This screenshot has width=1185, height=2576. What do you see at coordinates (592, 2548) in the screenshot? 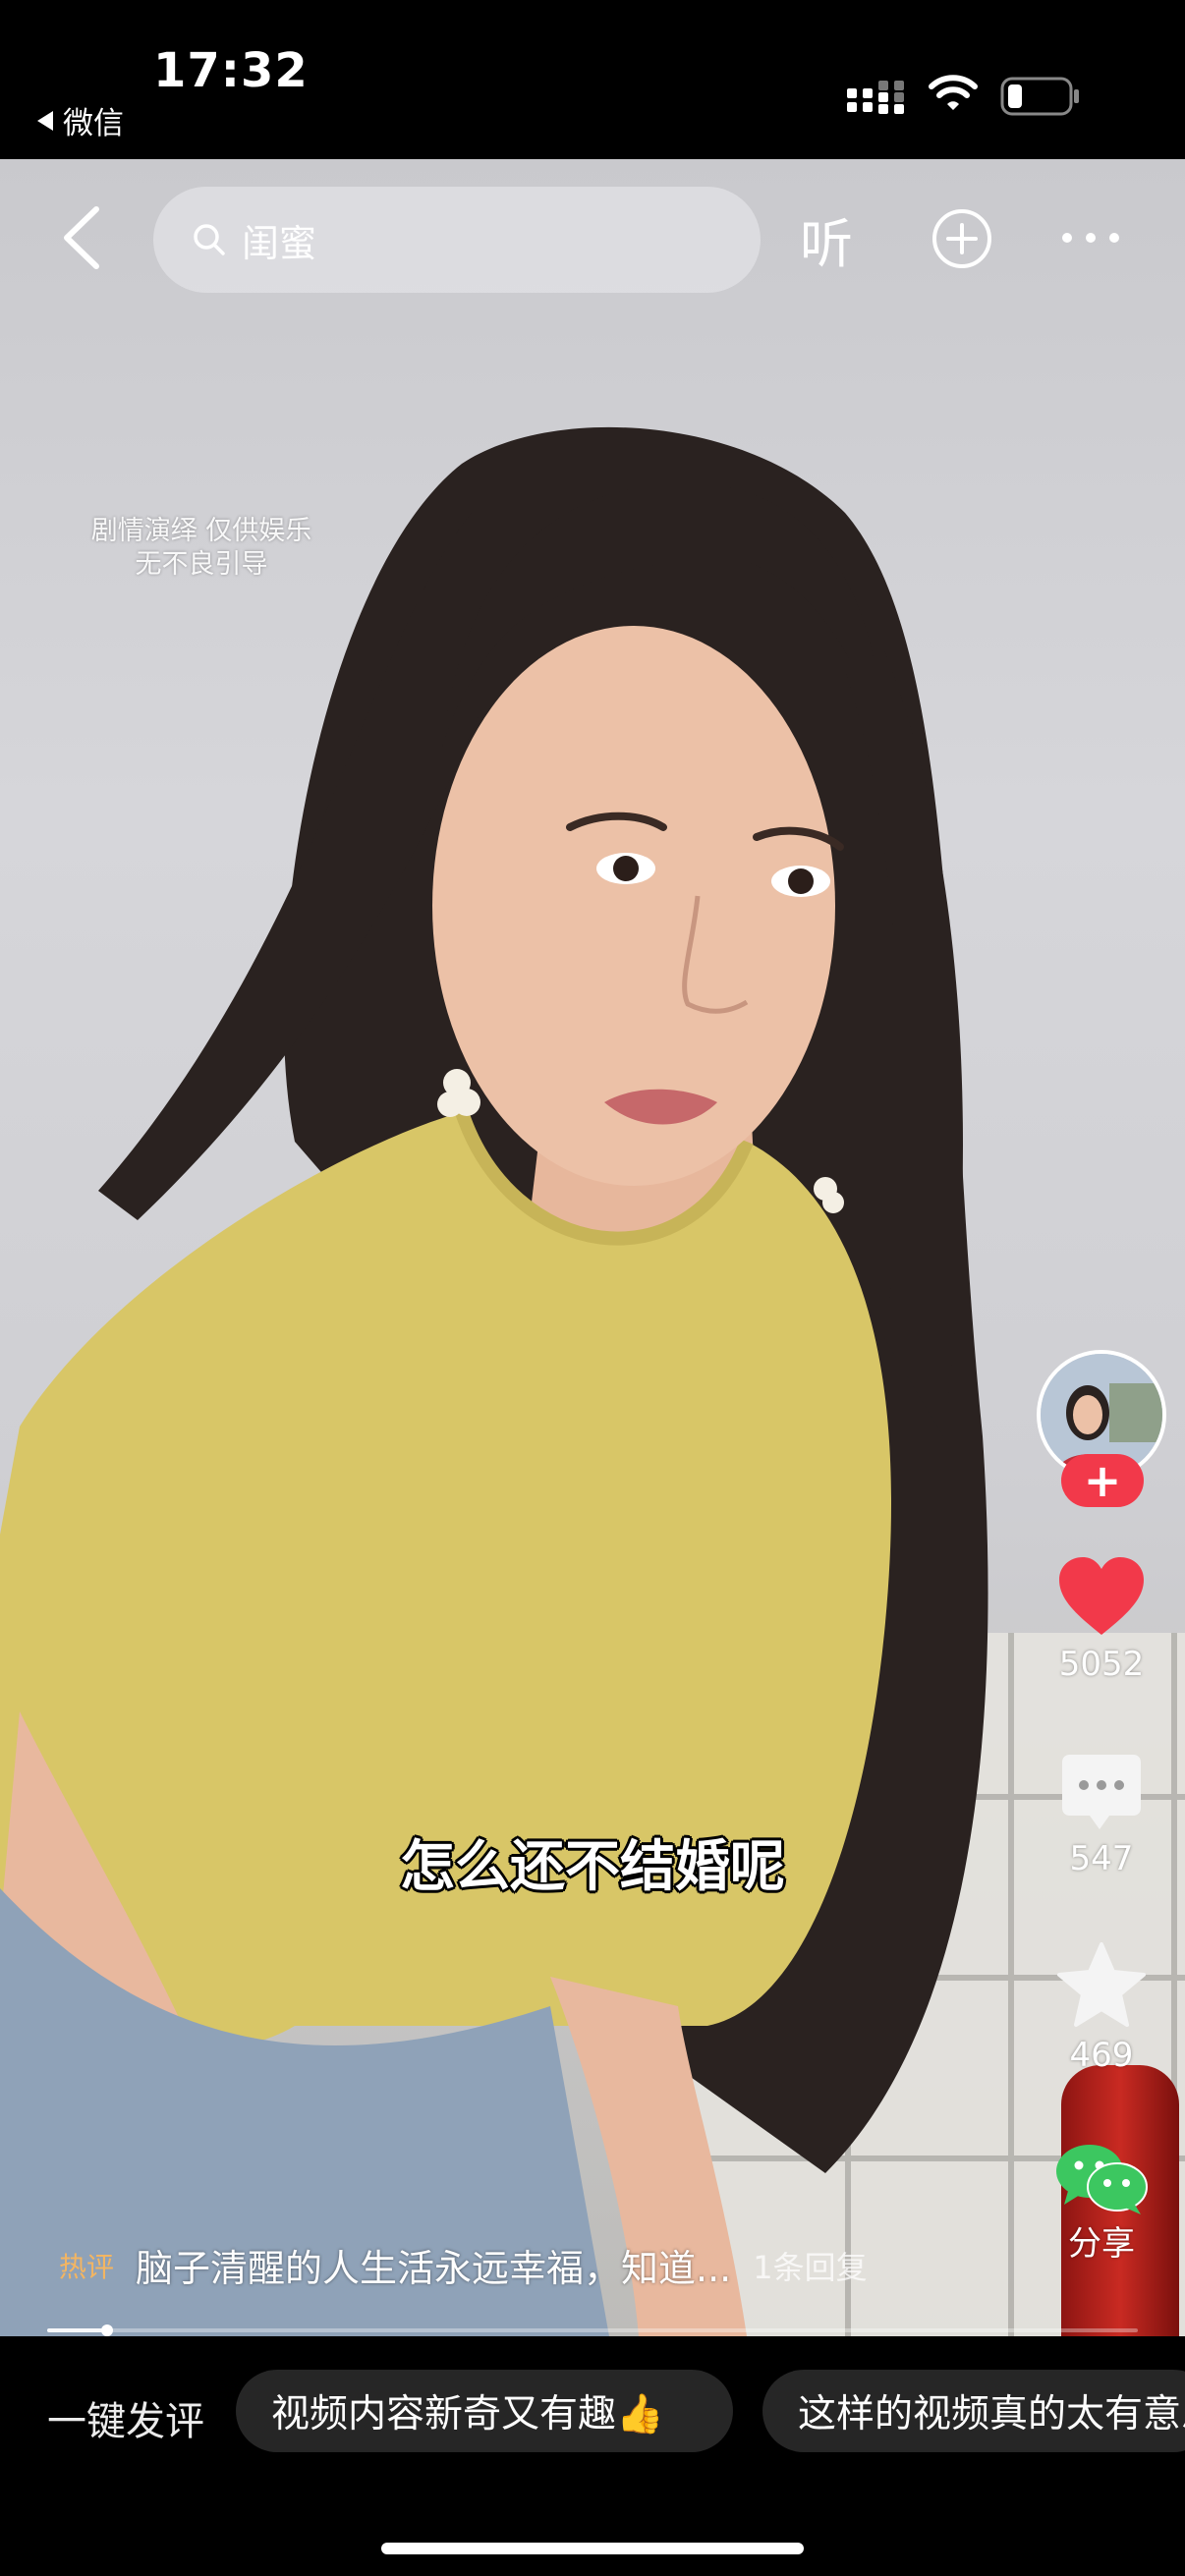
I see `home-indicator` at bounding box center [592, 2548].